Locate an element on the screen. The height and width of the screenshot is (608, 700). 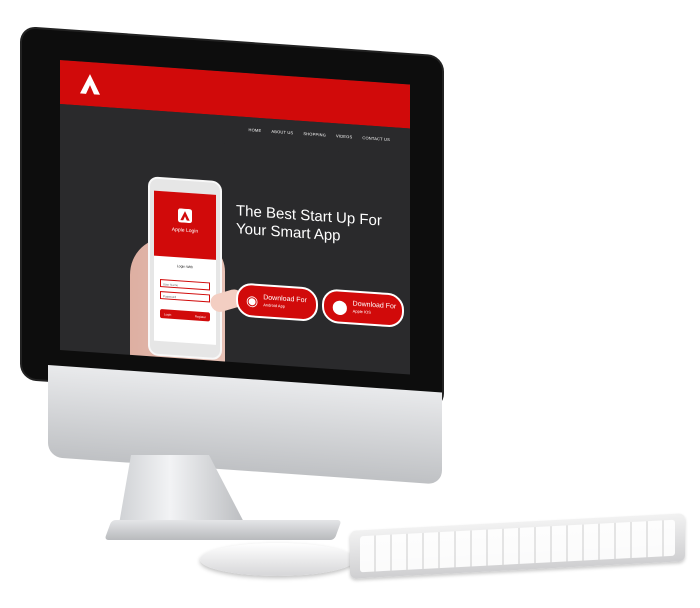
phone-password-field: Password is located at coordinates (185, 296).